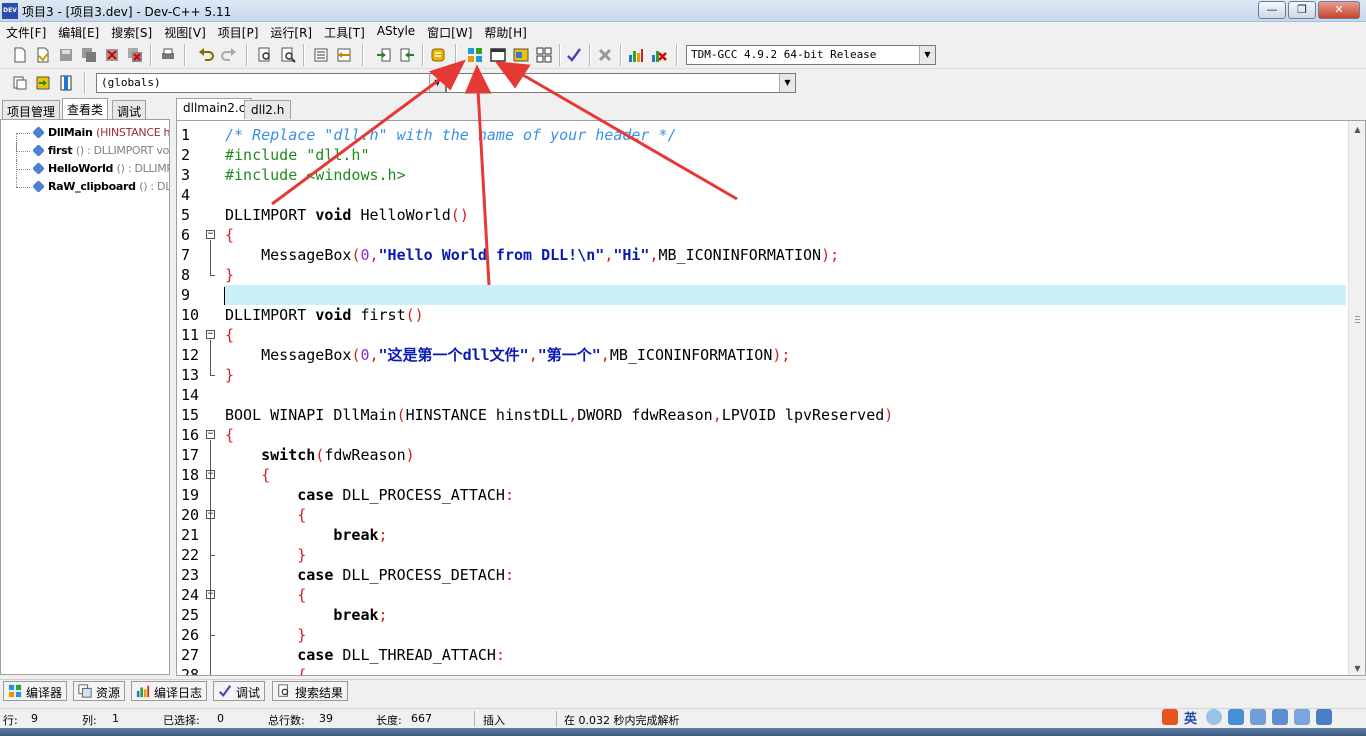  I want to click on find-icon, so click(265, 55).